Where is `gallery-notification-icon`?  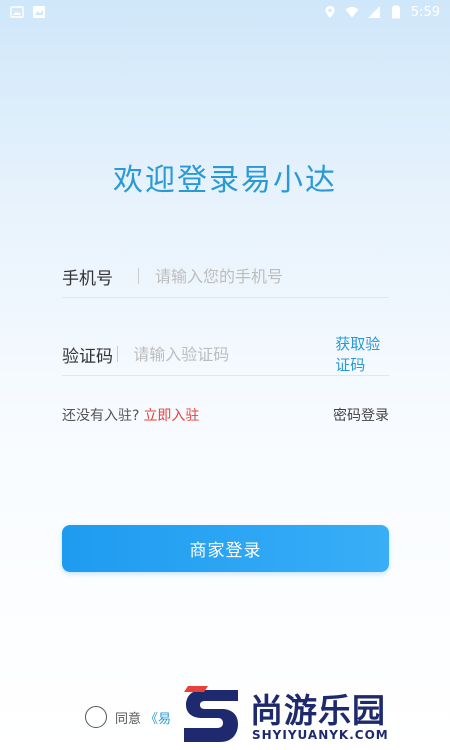
gallery-notification-icon is located at coordinates (17, 12).